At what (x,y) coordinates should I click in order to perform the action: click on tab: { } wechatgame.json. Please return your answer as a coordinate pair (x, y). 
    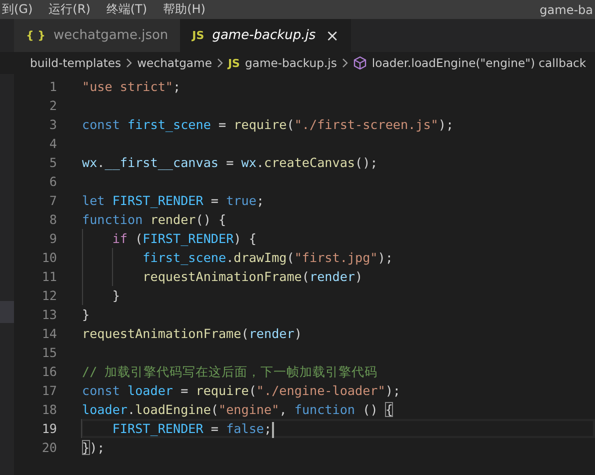
    Looking at the image, I should click on (97, 35).